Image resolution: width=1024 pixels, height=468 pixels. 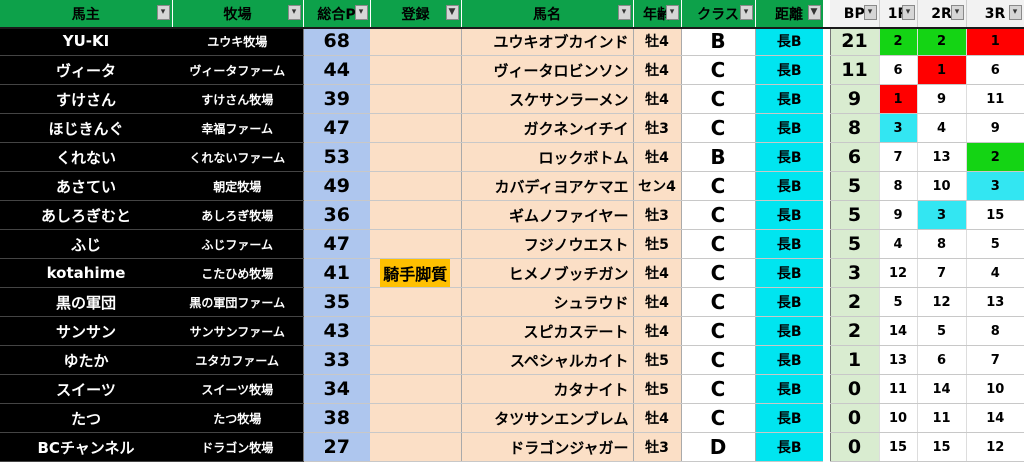 I want to click on race1-rank-cell: 11, so click(x=897, y=389).